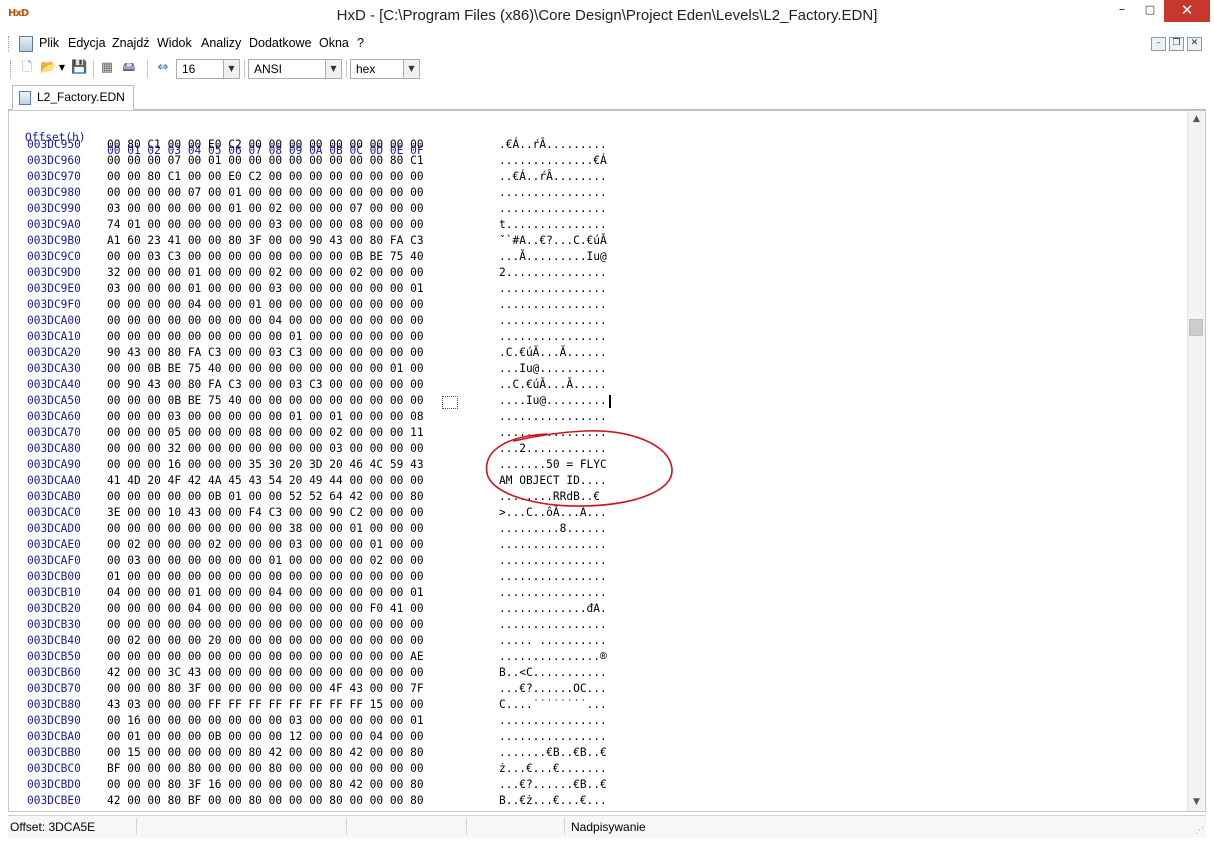 Image resolution: width=1214 pixels, height=843 pixels. Describe the element at coordinates (12, 69) in the screenshot. I see `toolbar-grip` at that location.